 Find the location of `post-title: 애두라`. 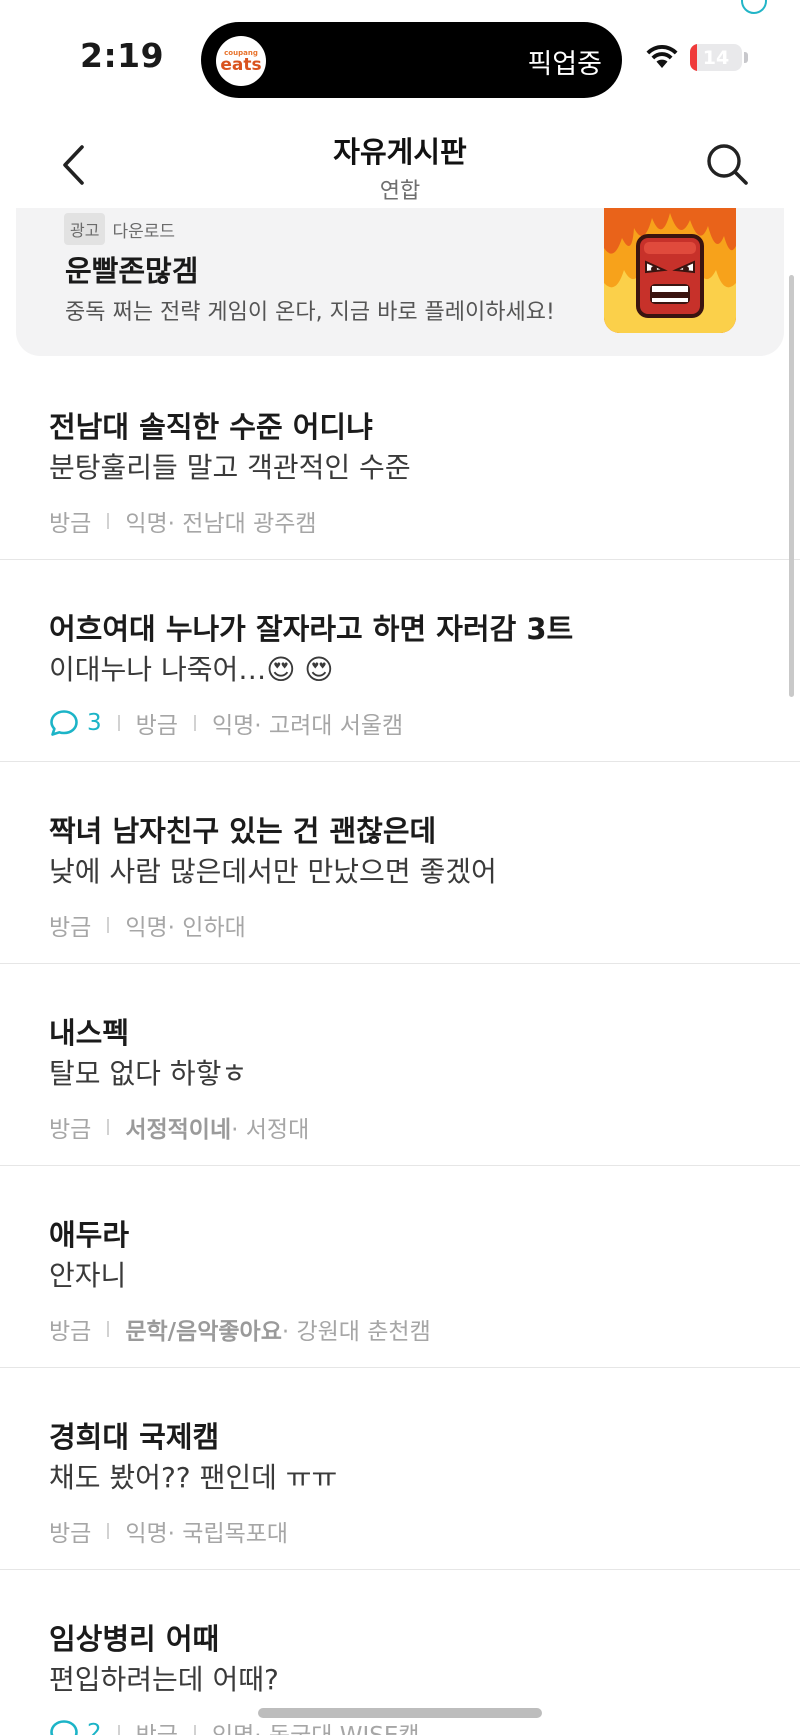

post-title: 애두라 is located at coordinates (89, 1235).